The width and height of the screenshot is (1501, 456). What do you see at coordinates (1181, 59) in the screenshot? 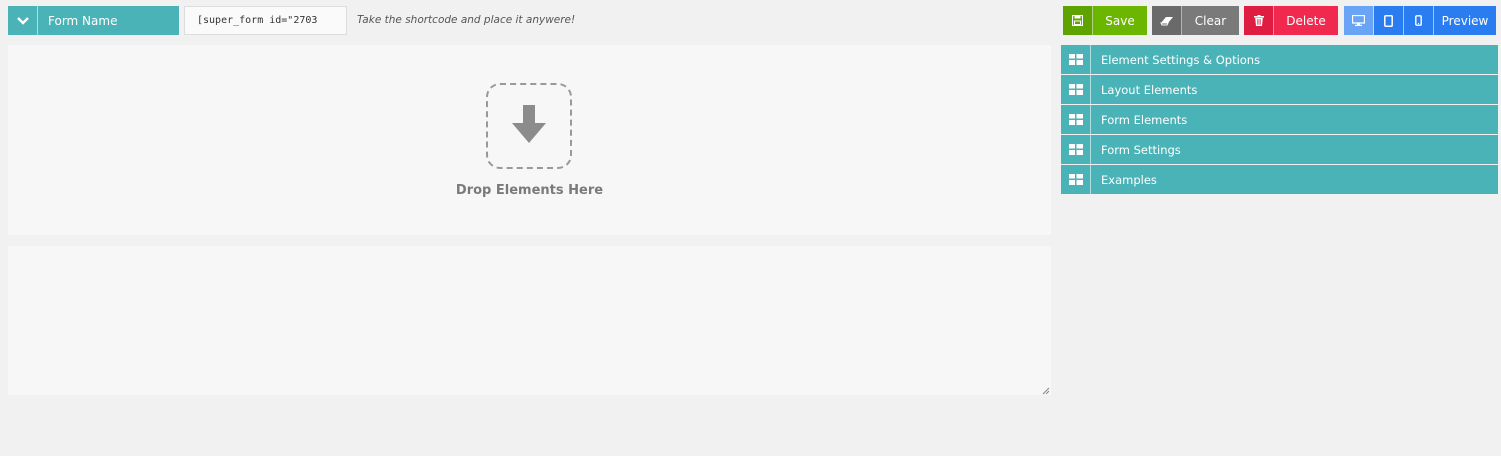
I see `panel-label: Element Settings & Options` at bounding box center [1181, 59].